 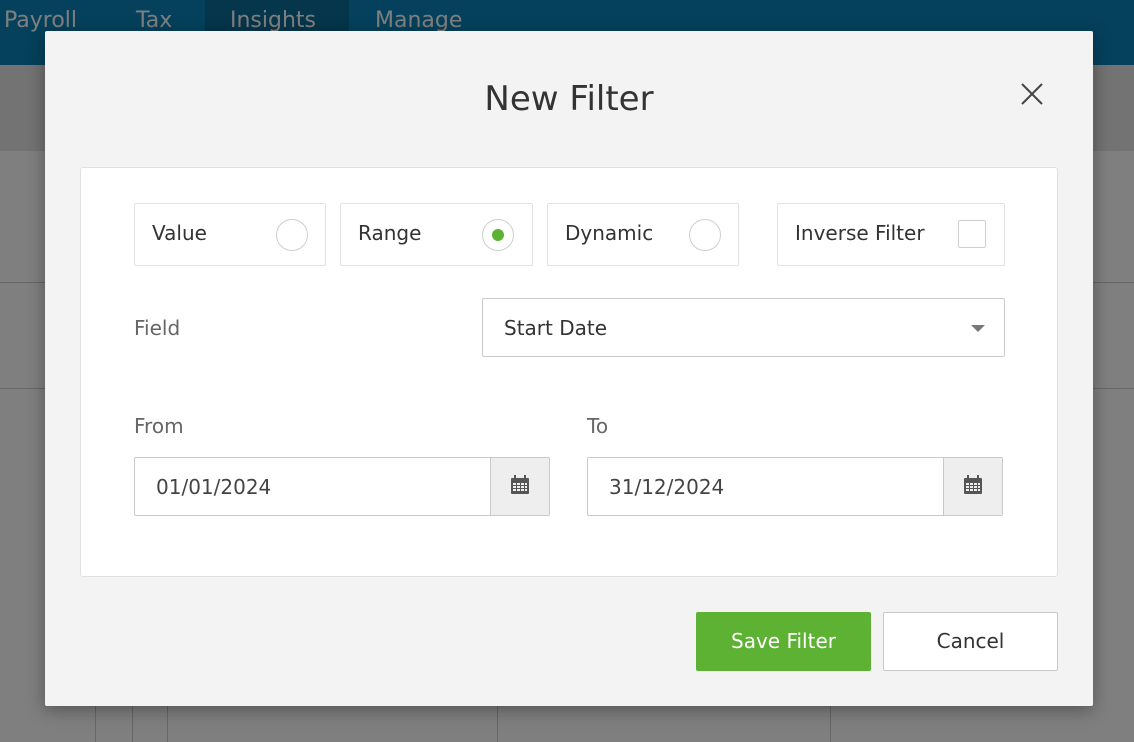 What do you see at coordinates (766, 486) in the screenshot?
I see `to-date-input` at bounding box center [766, 486].